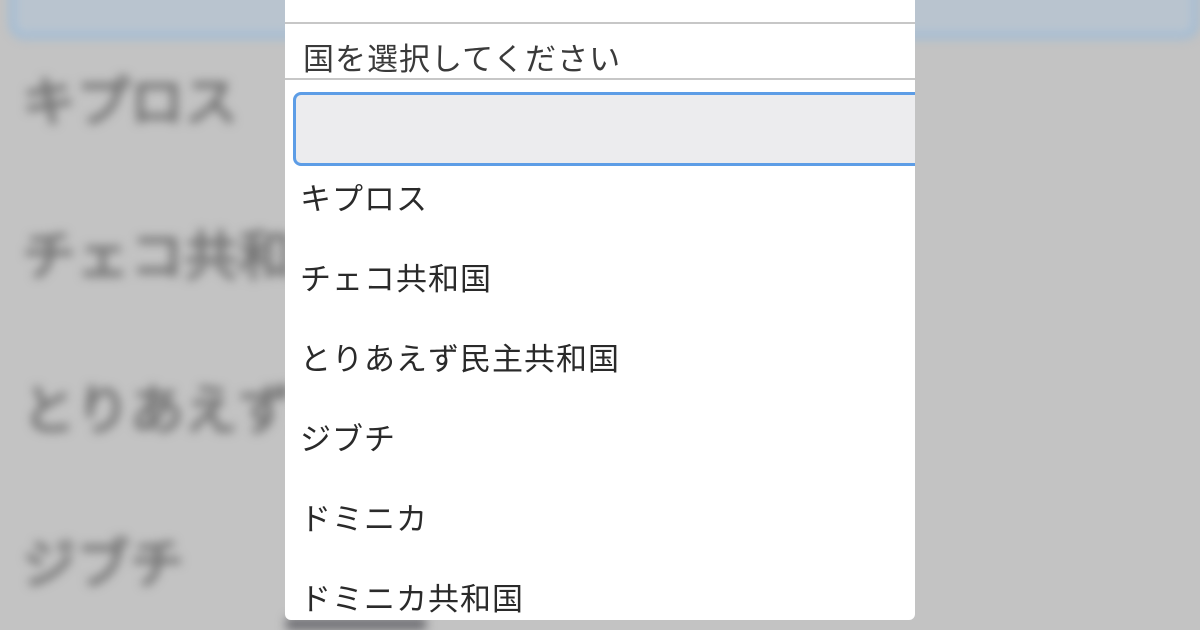 The image size is (1200, 630). I want to click on select-header: 国を選択してください, so click(600, 51).